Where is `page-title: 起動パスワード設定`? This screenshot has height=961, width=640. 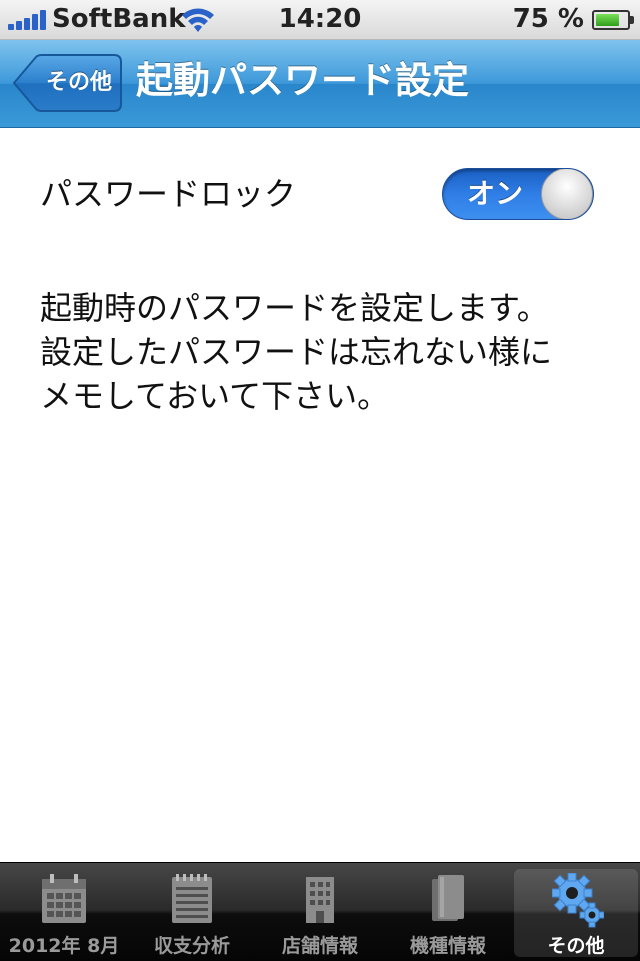 page-title: 起動パスワード設定 is located at coordinates (302, 80).